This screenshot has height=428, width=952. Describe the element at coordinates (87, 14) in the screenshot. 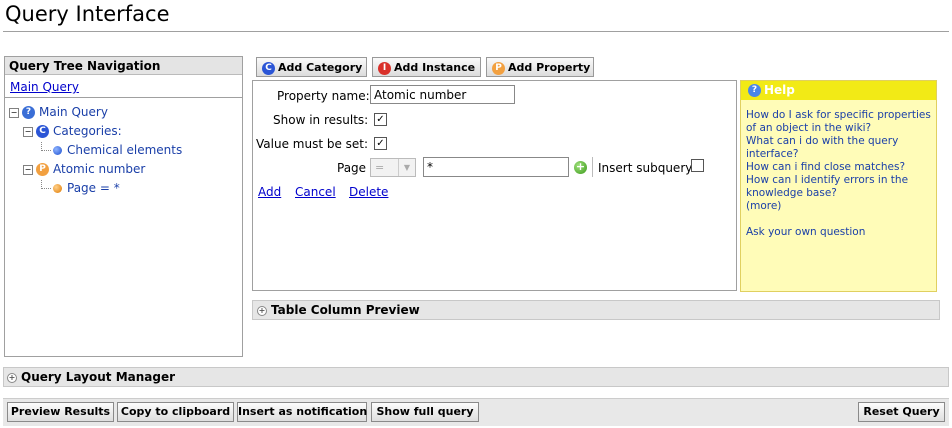

I see `page-title: Query Interface` at that location.